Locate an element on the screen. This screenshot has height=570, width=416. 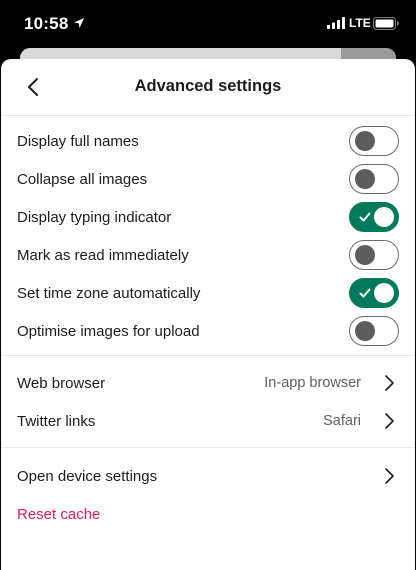
battery-icon is located at coordinates (386, 23).